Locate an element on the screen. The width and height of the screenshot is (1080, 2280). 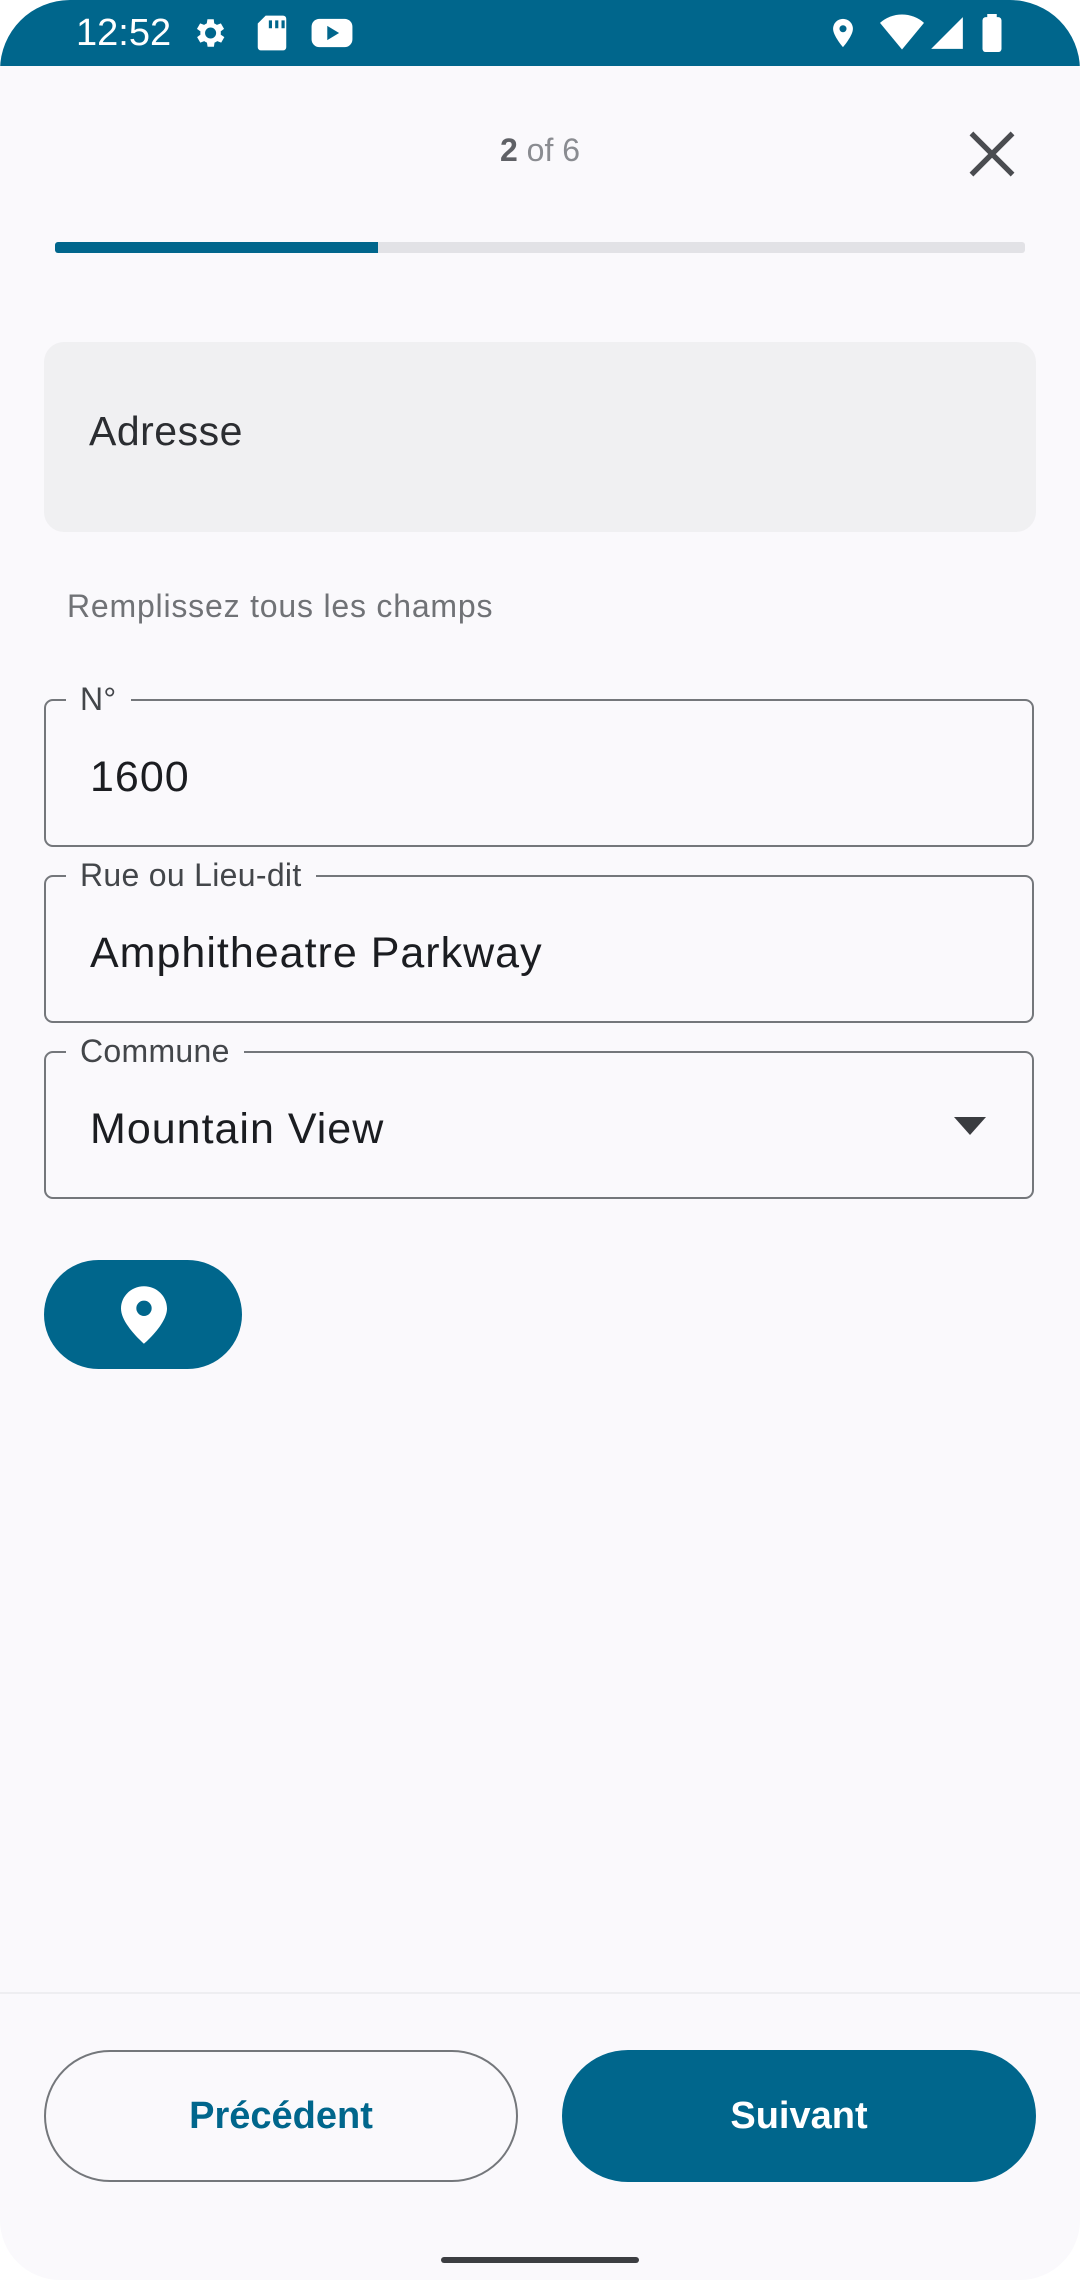
section-title: Adresse is located at coordinates (166, 431).